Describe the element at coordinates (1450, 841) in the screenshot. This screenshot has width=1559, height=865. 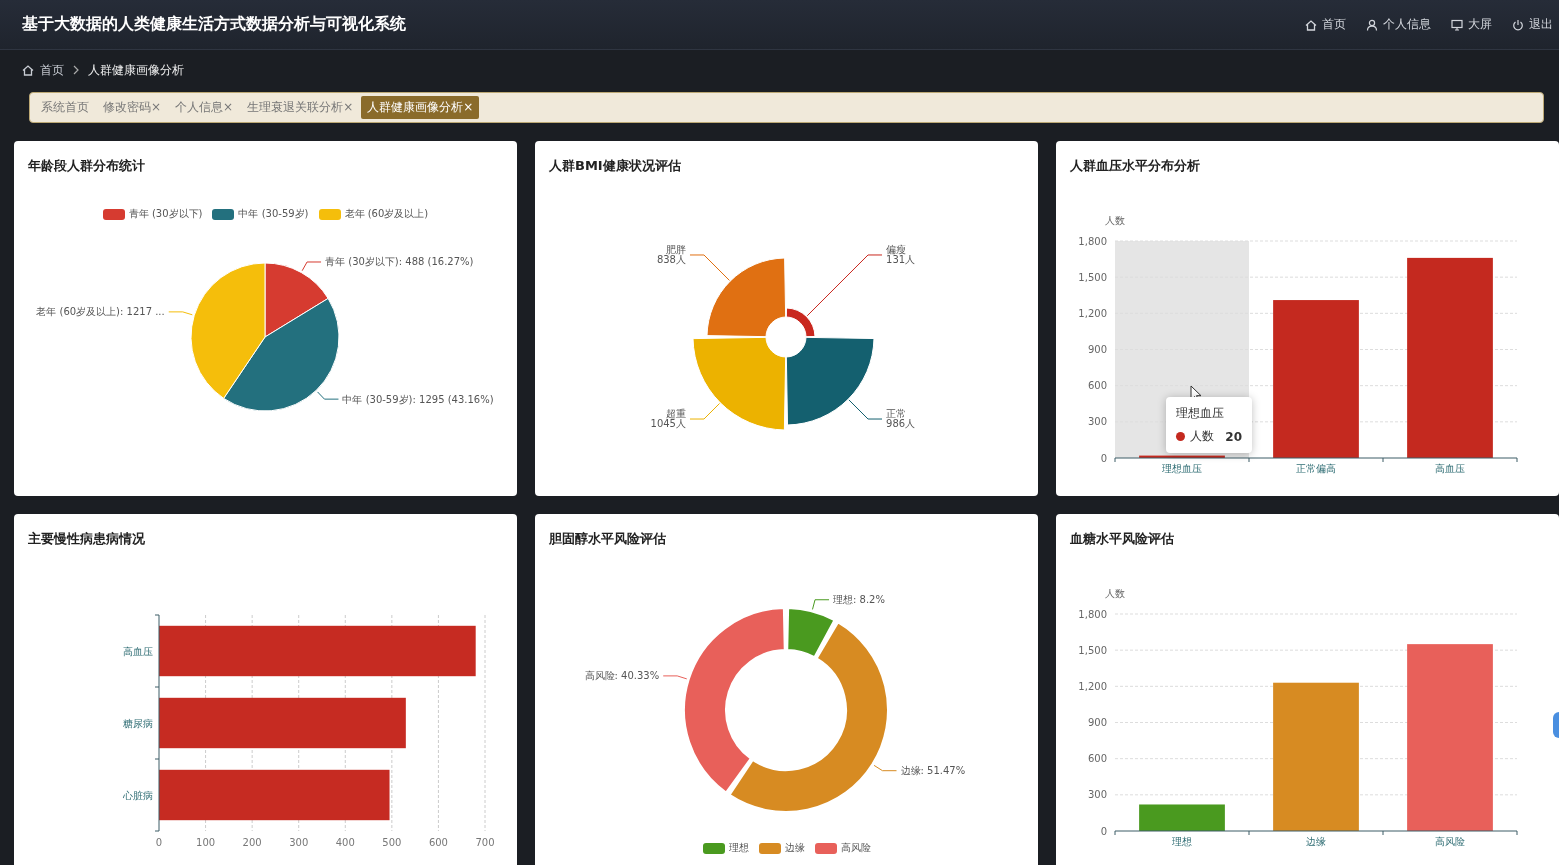
I see `category-label: 高风险` at that location.